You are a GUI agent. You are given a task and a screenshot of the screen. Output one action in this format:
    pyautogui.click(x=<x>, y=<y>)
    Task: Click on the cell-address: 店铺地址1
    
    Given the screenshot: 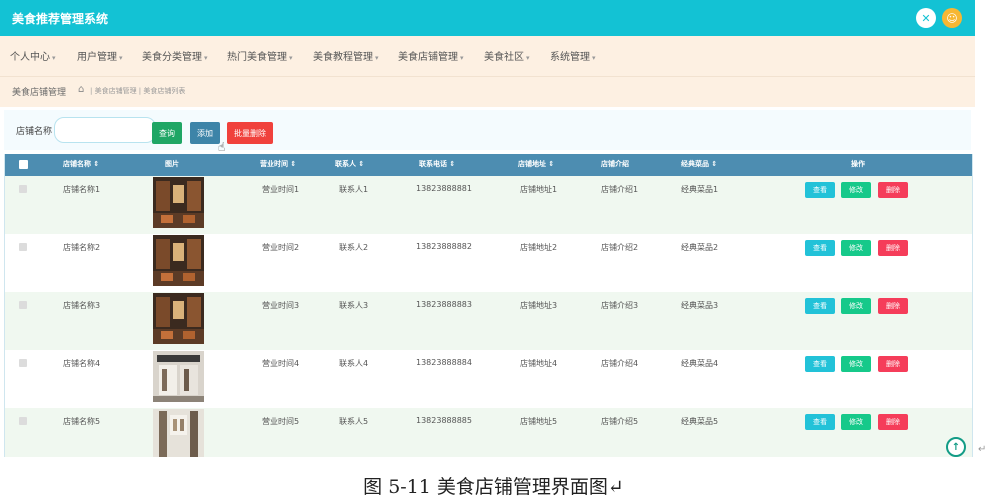 What is the action you would take?
    pyautogui.click(x=539, y=189)
    